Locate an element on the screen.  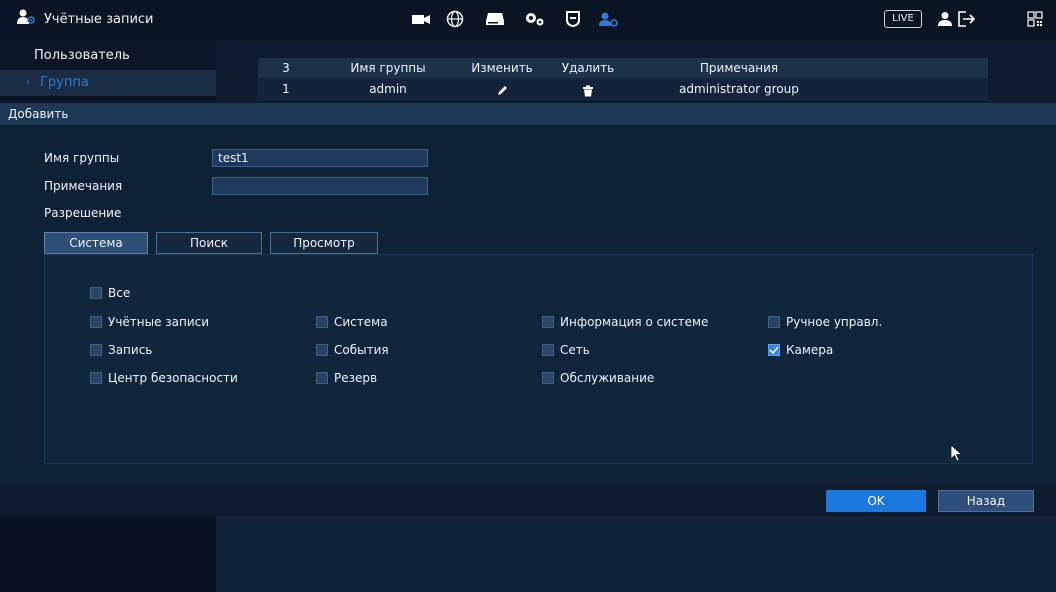
checkbox-all: Все is located at coordinates (110, 293).